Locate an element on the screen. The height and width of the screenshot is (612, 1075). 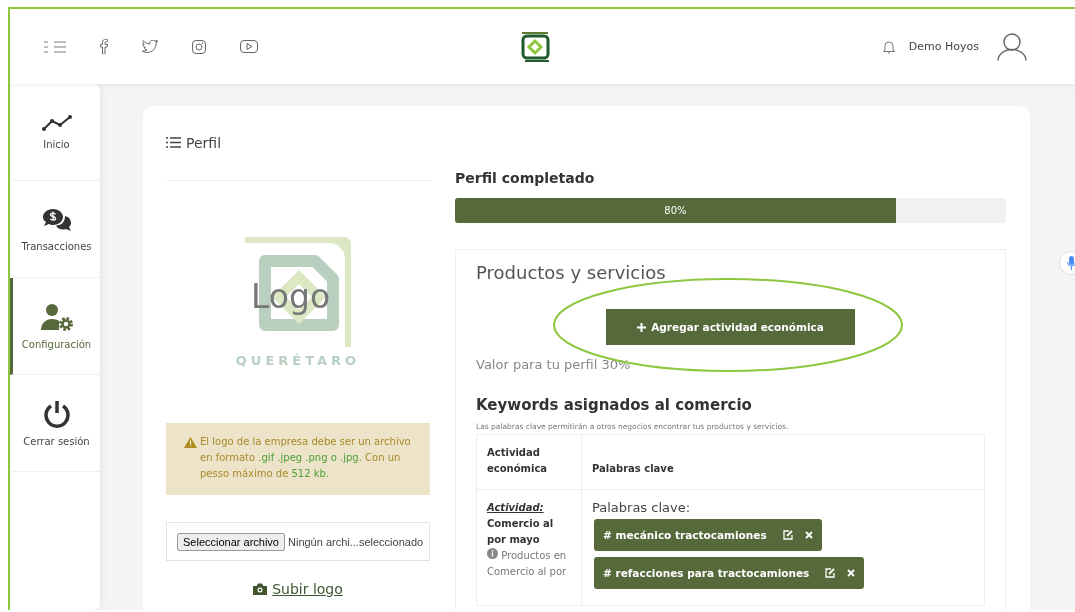
logo-icon is located at coordinates (535, 46).